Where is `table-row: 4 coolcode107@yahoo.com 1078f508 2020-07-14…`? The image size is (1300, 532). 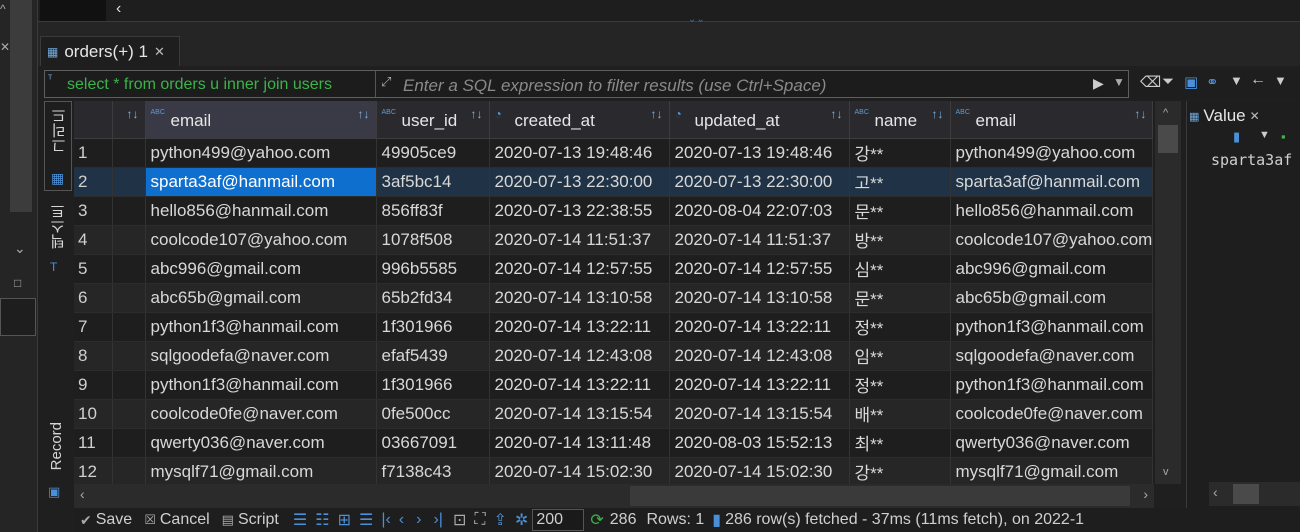
table-row: 4 coolcode107@yahoo.com 1078f508 2020-07-14… is located at coordinates (614, 240).